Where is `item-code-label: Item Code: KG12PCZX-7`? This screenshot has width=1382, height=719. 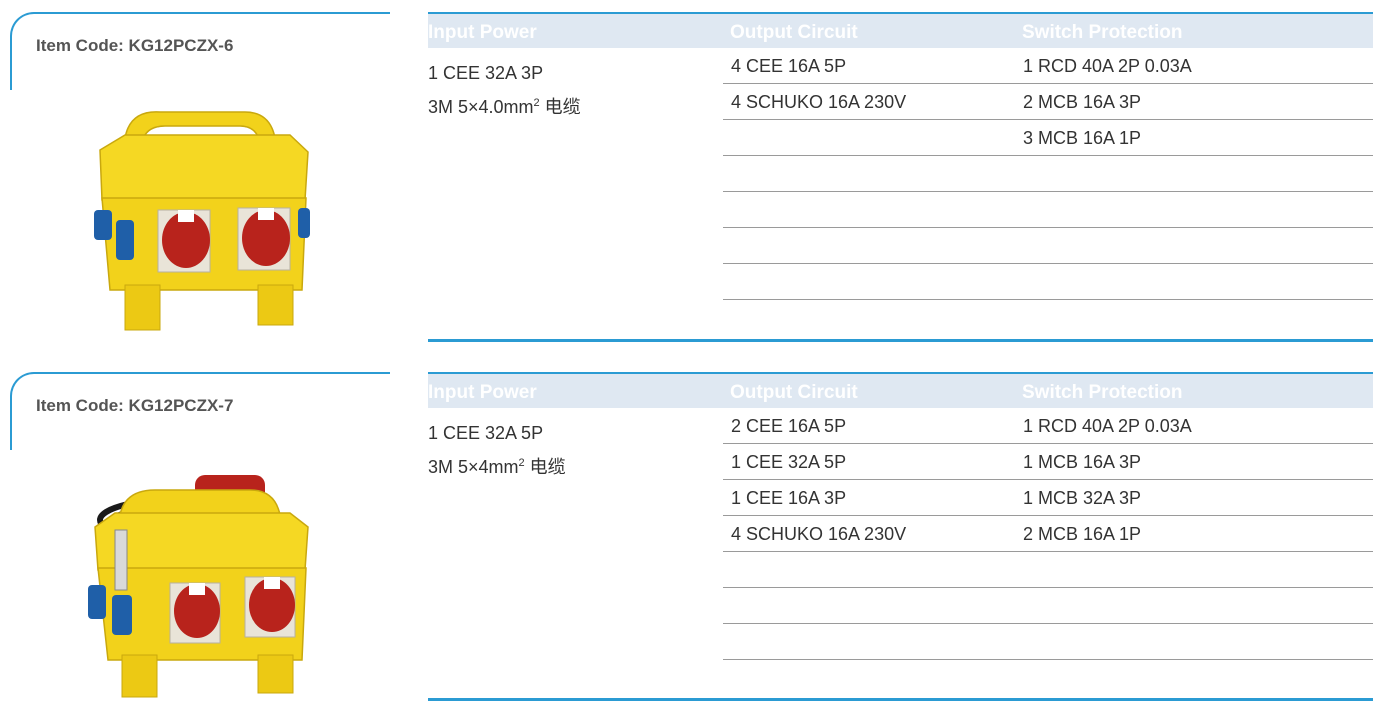
item-code-label: Item Code: KG12PCZX-7 is located at coordinates (135, 405).